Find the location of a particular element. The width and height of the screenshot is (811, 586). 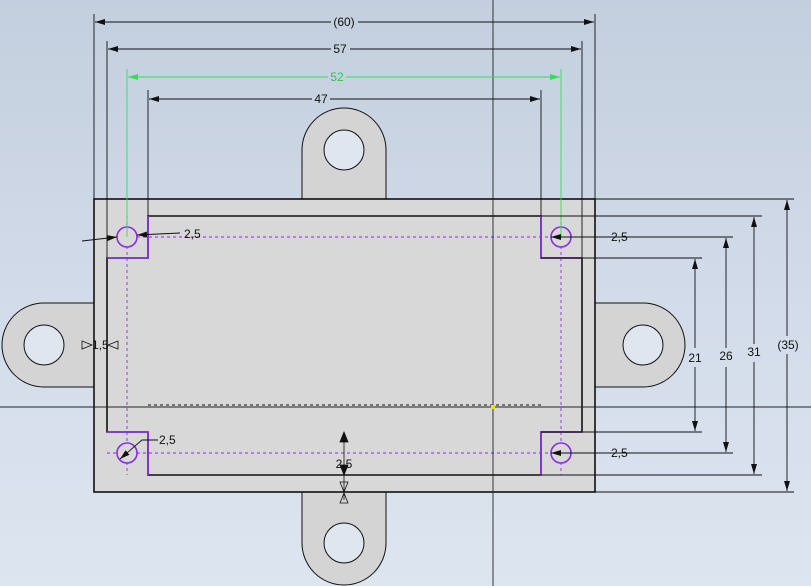

dim-outer-height: 31 is located at coordinates (754, 352).